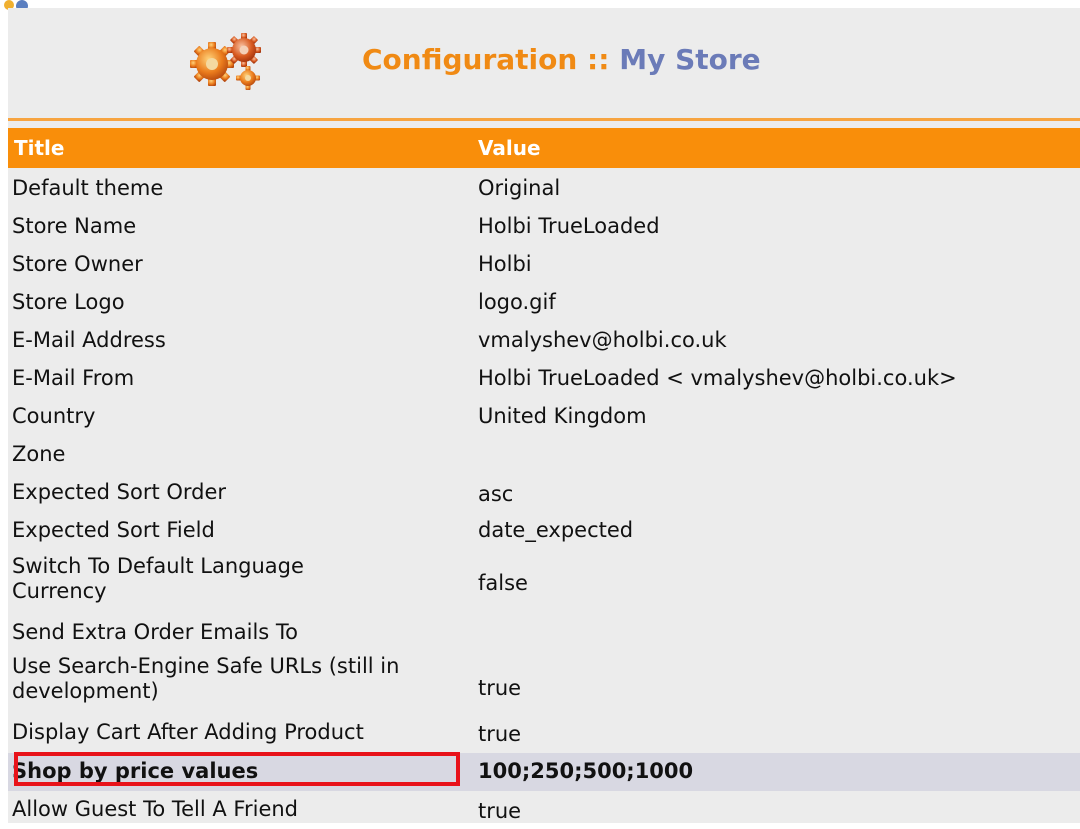 The width and height of the screenshot is (1080, 829). What do you see at coordinates (89, 340) in the screenshot?
I see `config-title: E-Mail Address` at bounding box center [89, 340].